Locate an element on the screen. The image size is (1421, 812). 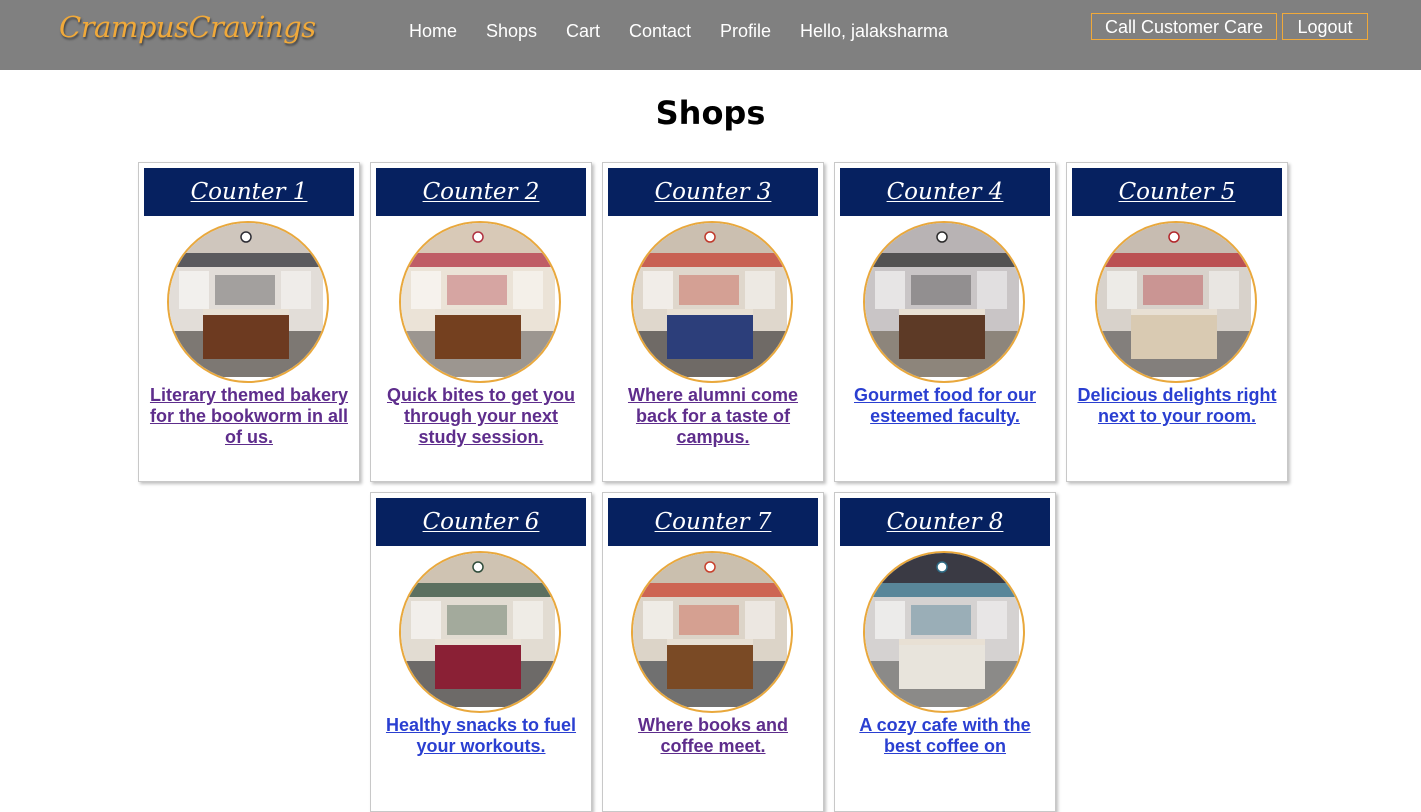
call-customer-care-button: Call Customer Care is located at coordinates (1184, 26).